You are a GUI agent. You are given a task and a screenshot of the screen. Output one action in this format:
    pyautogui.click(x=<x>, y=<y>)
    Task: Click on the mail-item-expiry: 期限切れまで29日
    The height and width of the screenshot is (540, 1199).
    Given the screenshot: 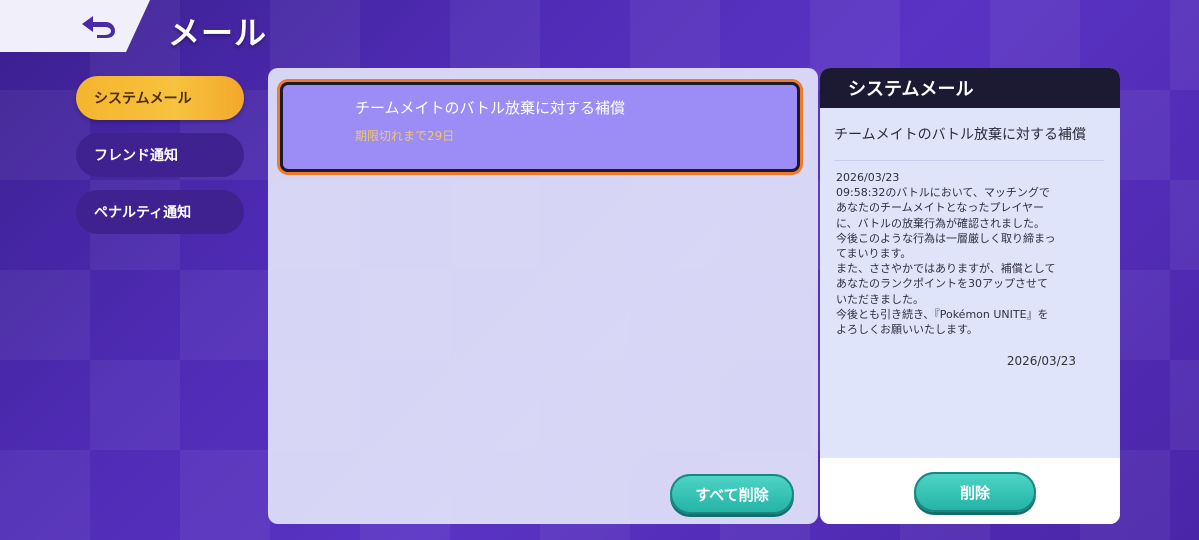 What is the action you would take?
    pyautogui.click(x=405, y=136)
    